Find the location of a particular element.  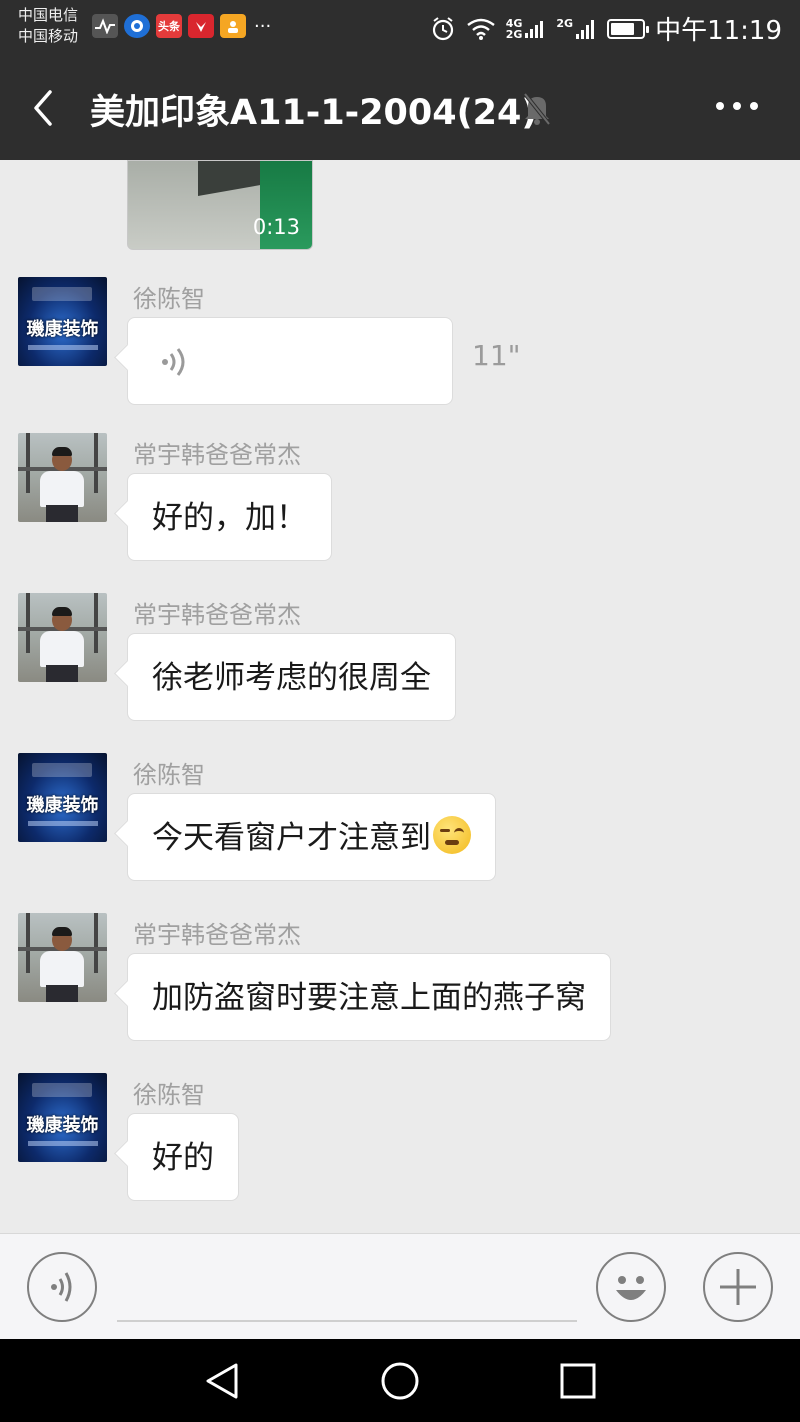

video-duration: 0:13 is located at coordinates (276, 227).